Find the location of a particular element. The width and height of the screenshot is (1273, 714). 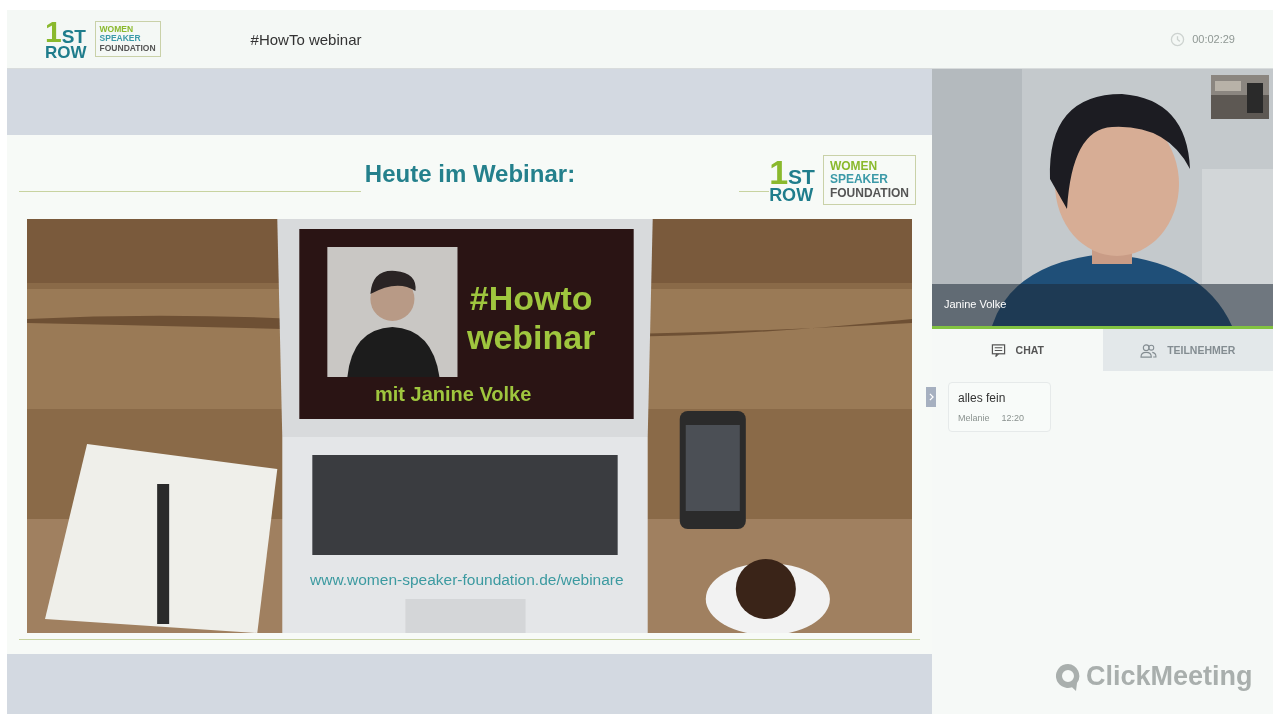

webinar-title: #HowTo webinar is located at coordinates (306, 39).